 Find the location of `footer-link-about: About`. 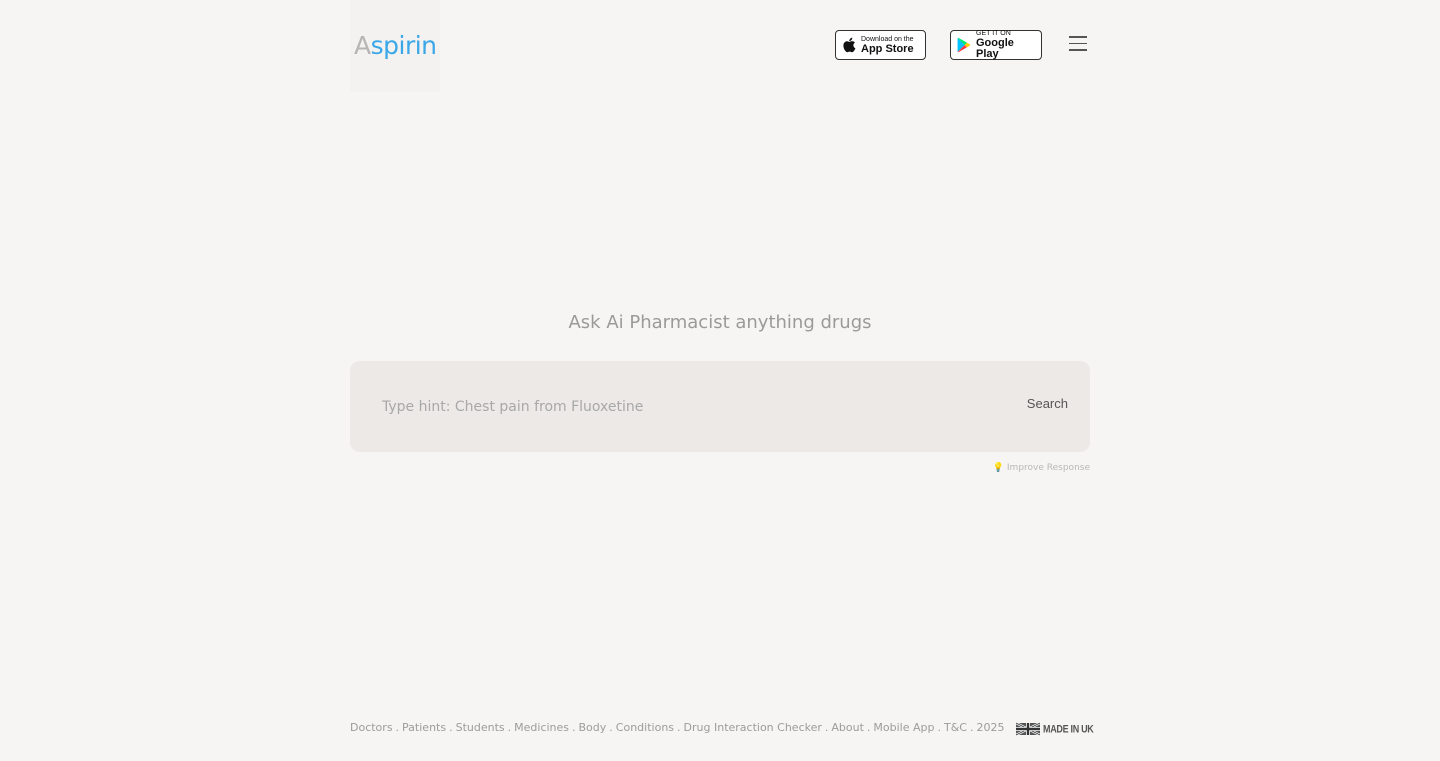

footer-link-about: About is located at coordinates (847, 727).